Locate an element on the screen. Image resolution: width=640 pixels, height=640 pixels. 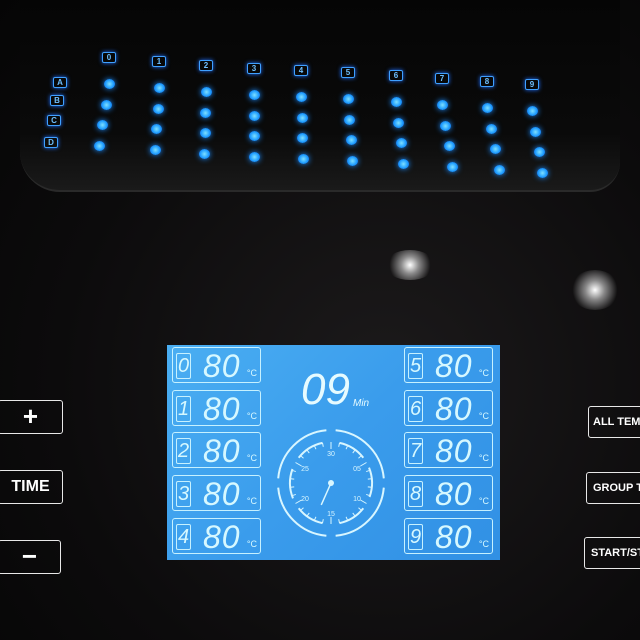
led-c6 is located at coordinates (401, 143).